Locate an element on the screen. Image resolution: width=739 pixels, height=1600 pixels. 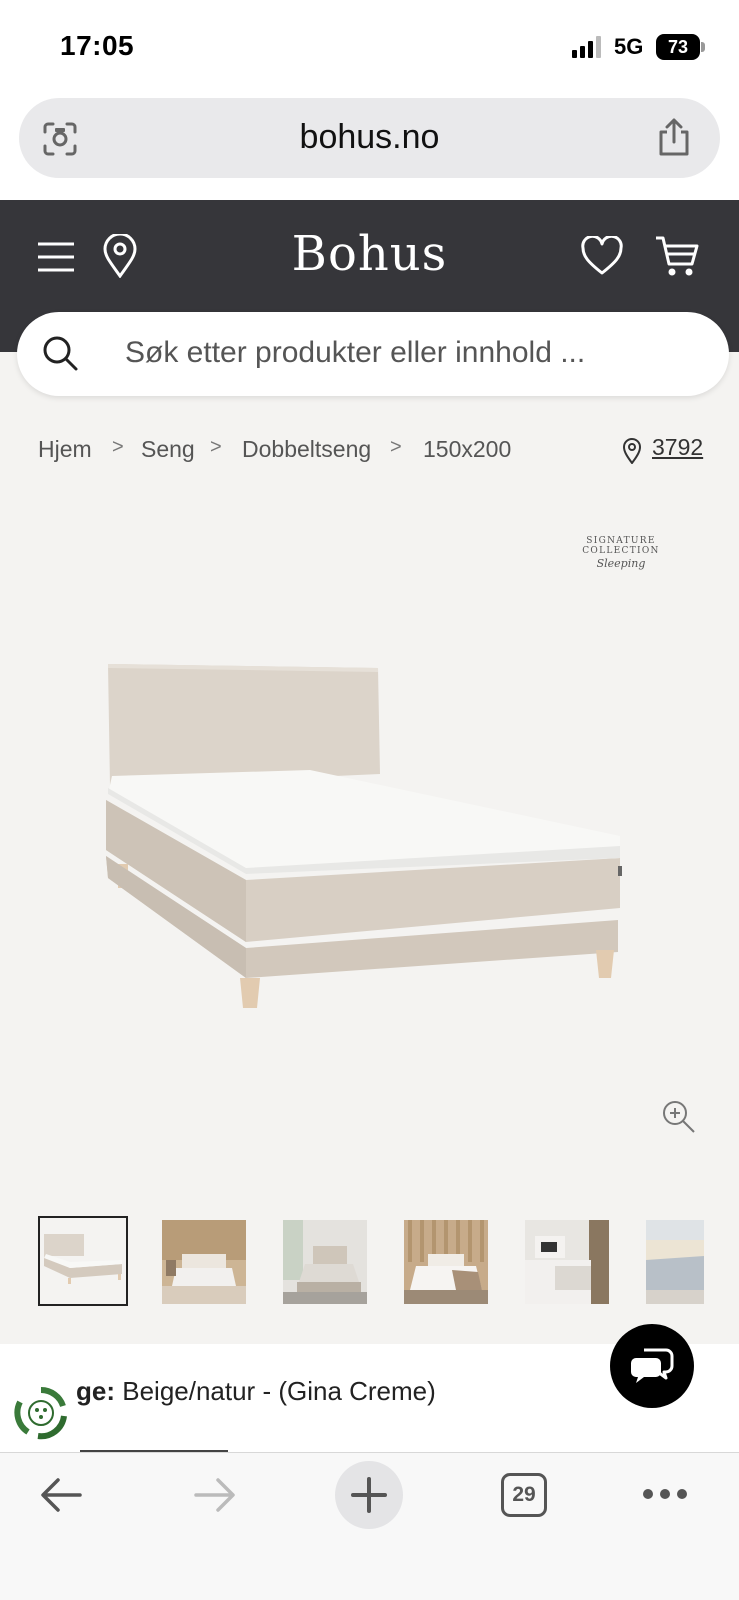
cart-icon is located at coordinates (677, 256).